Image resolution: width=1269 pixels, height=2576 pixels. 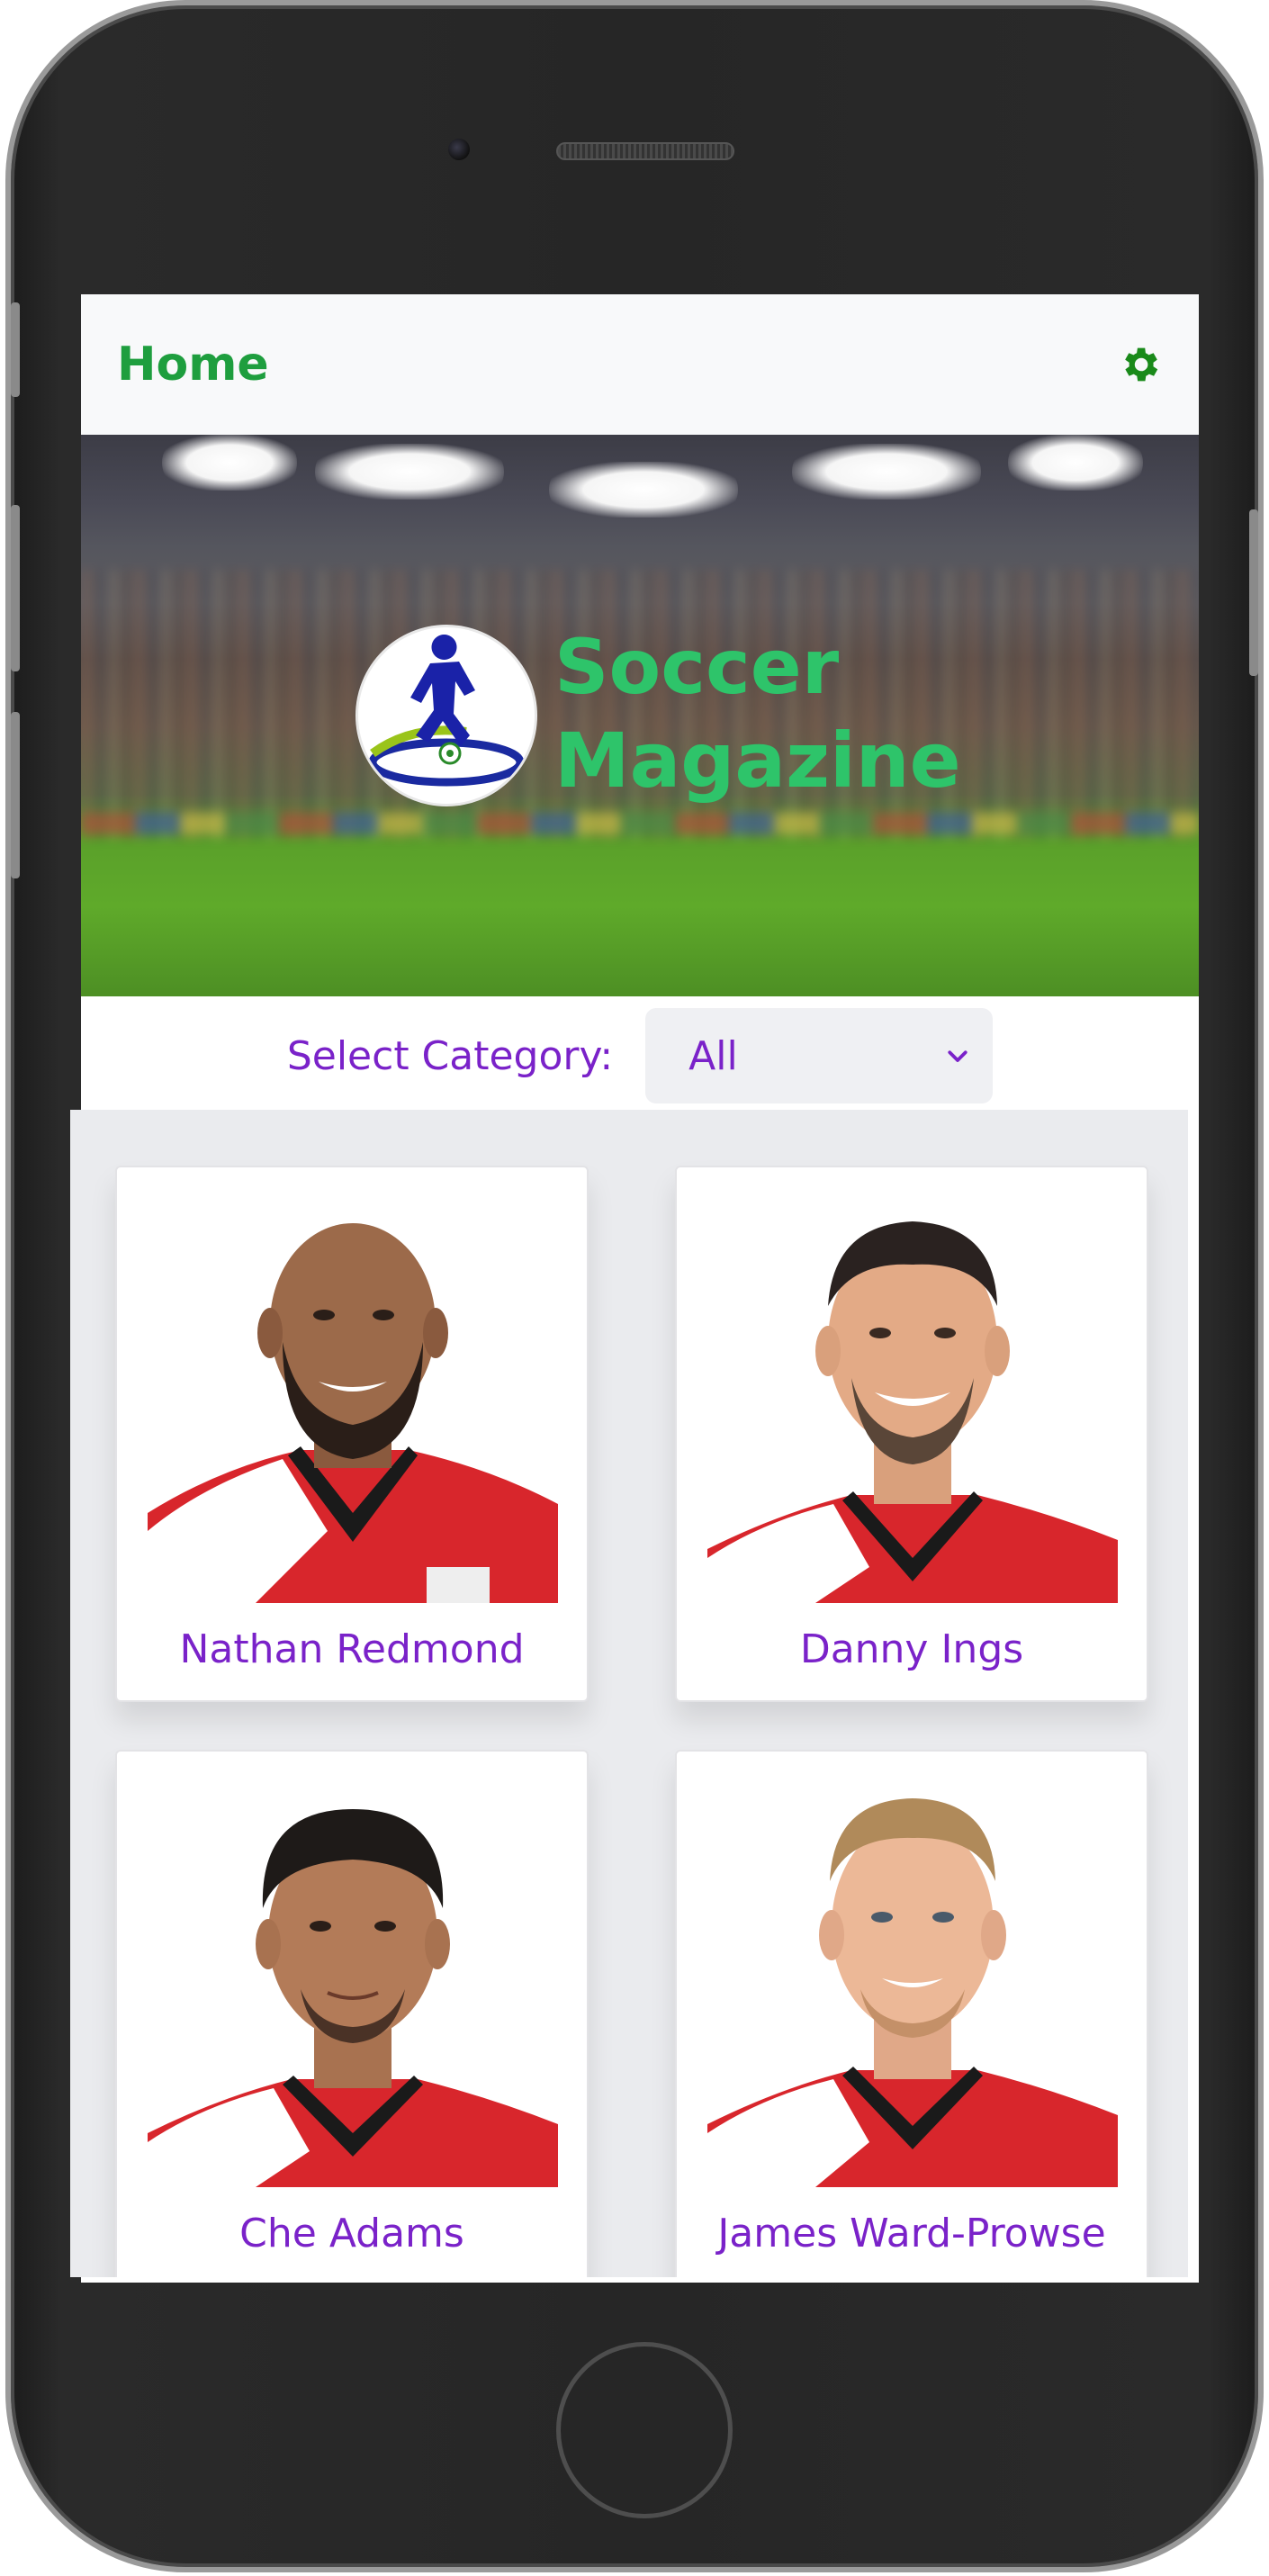 What do you see at coordinates (1139, 364) in the screenshot?
I see `gear-icon` at bounding box center [1139, 364].